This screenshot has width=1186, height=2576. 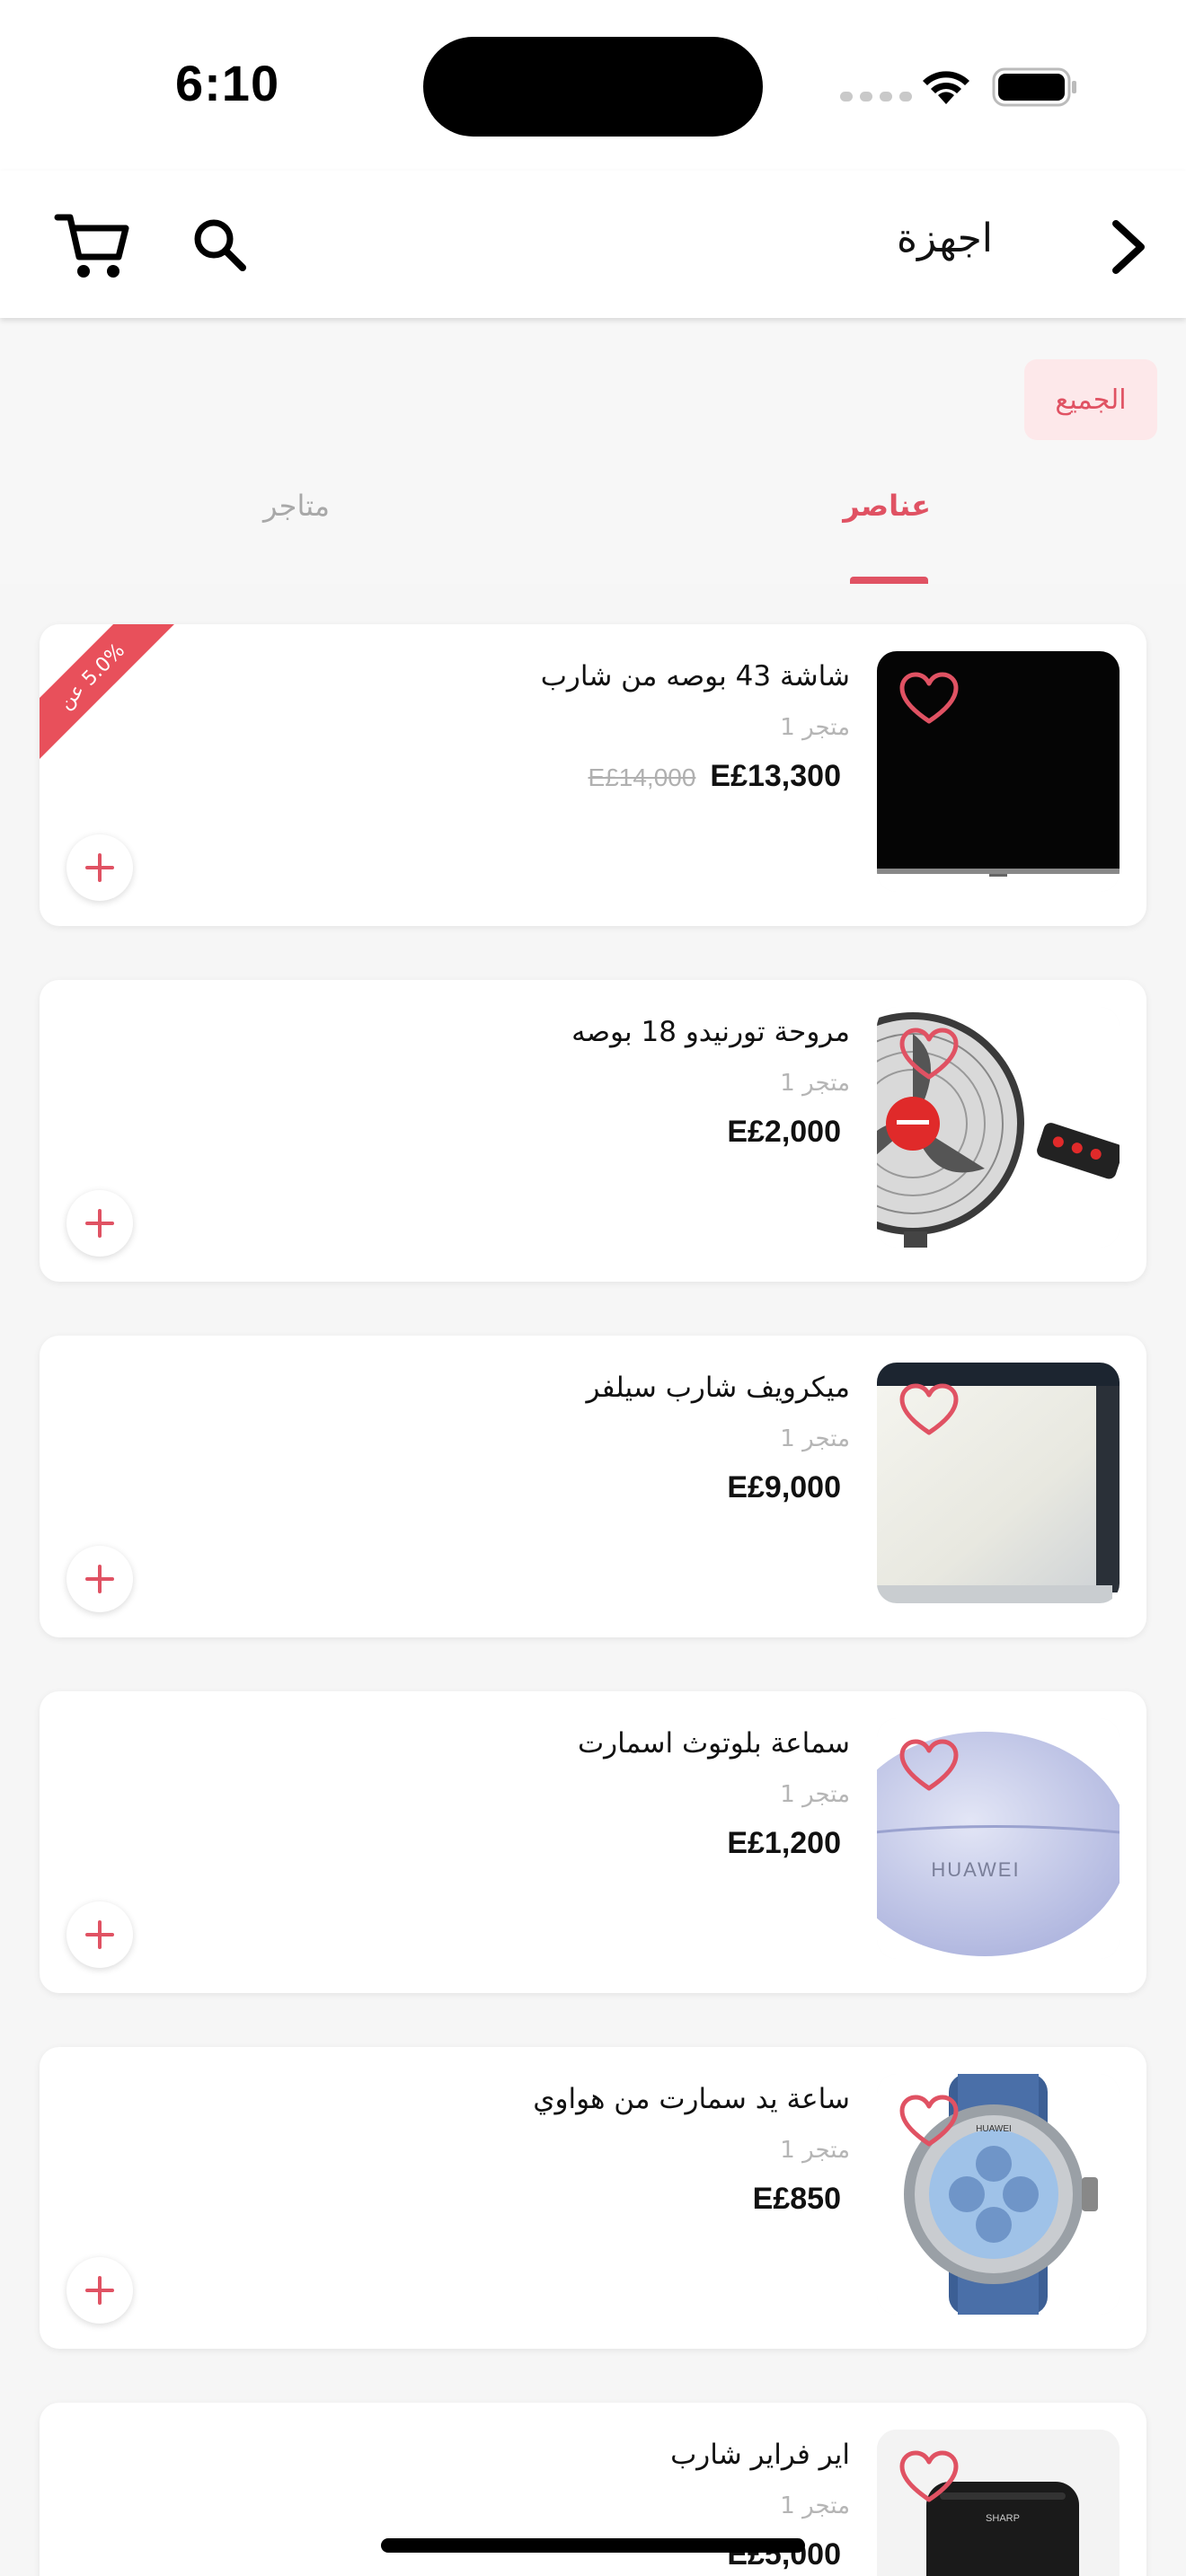 What do you see at coordinates (227, 83) in the screenshot?
I see `status-time: 6:10` at bounding box center [227, 83].